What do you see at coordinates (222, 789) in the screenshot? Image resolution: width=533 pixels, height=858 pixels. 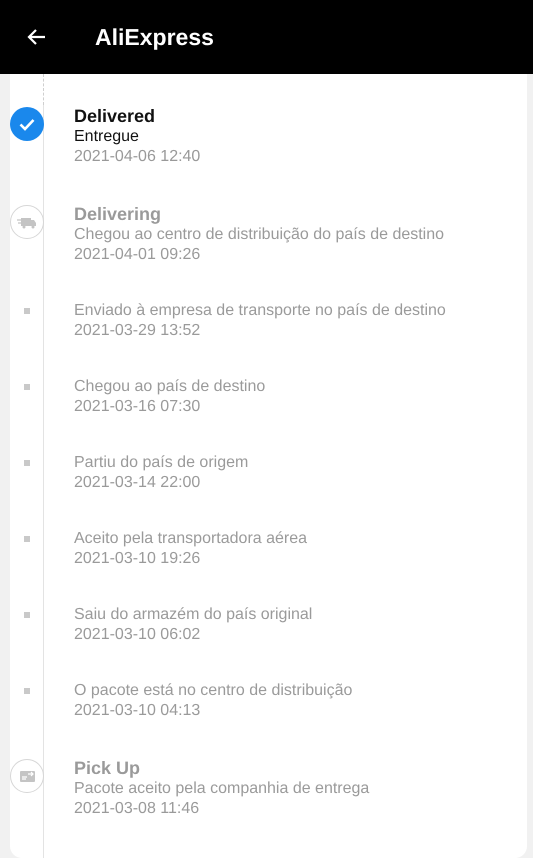 I see `status-description: Pacote aceito pela companhia de entrega` at bounding box center [222, 789].